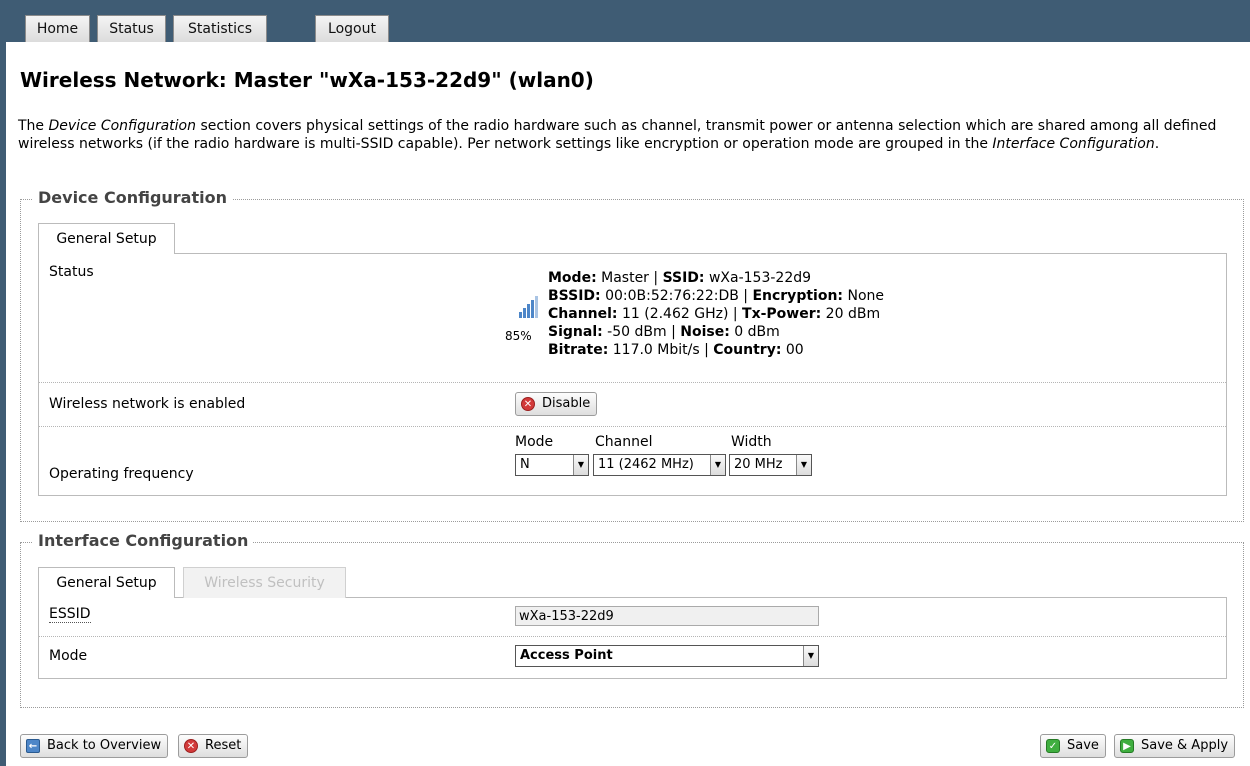 This screenshot has height=766, width=1250. I want to click on signal-percent: 85%, so click(518, 336).